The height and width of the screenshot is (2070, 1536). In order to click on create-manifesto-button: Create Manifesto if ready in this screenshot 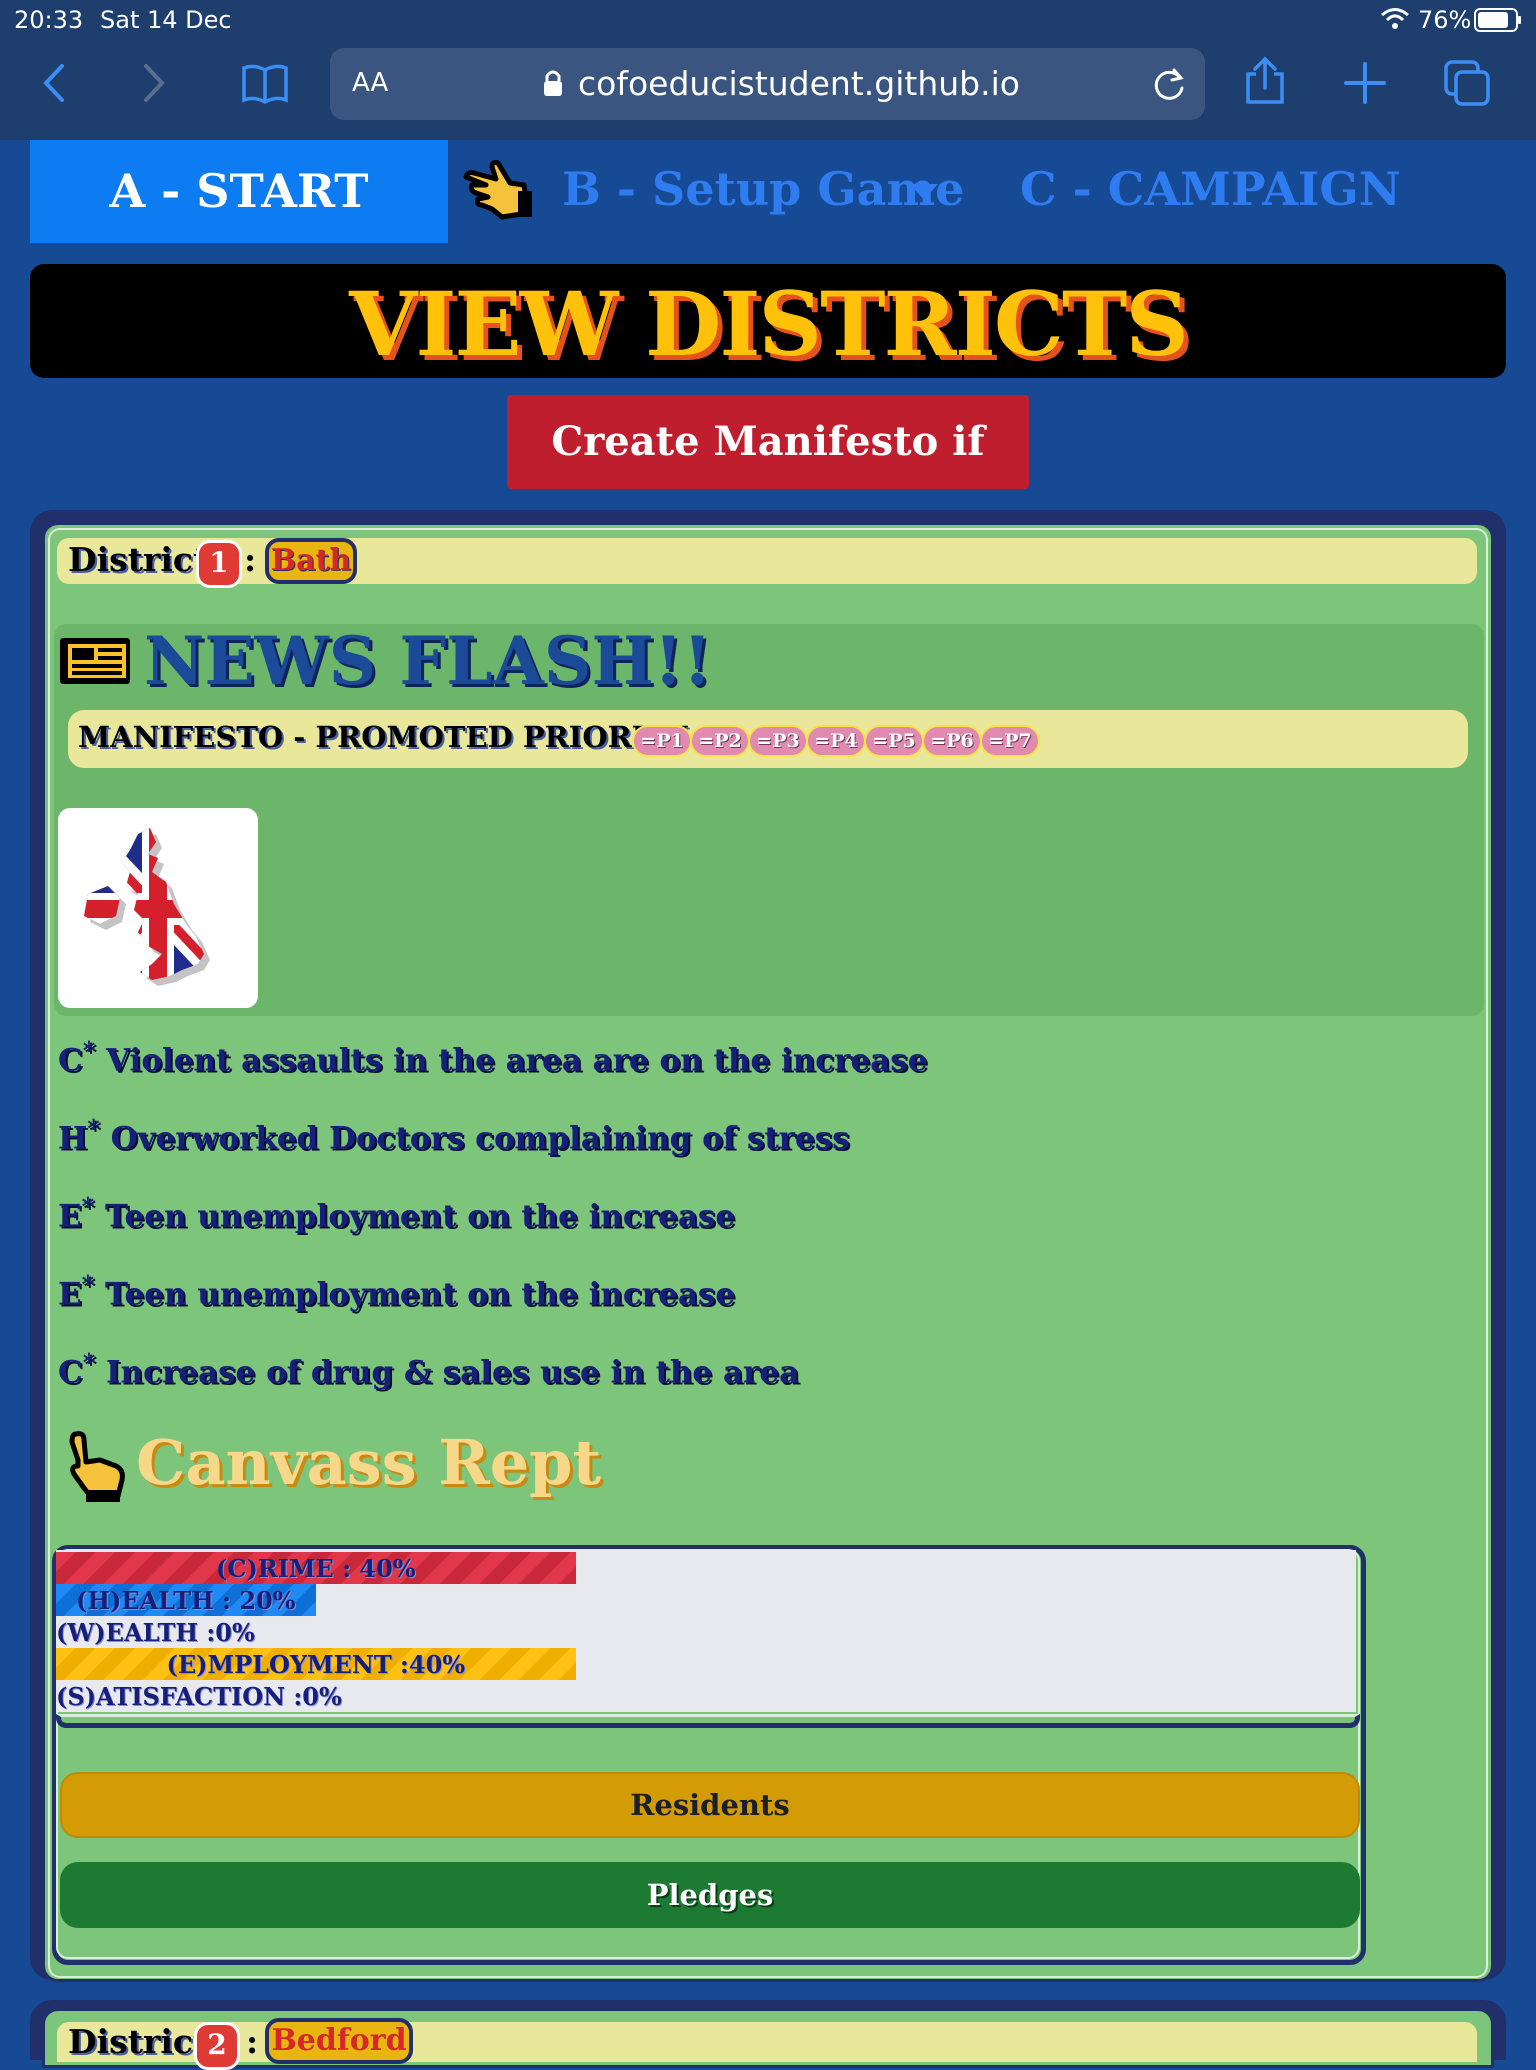, I will do `click(768, 477)`.